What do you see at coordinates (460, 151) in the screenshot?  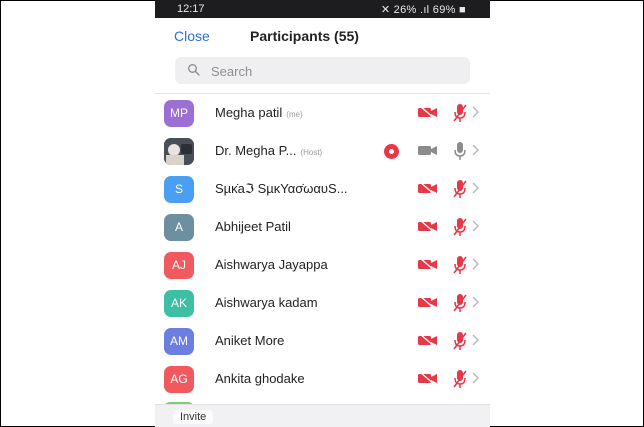 I see `mic-icon` at bounding box center [460, 151].